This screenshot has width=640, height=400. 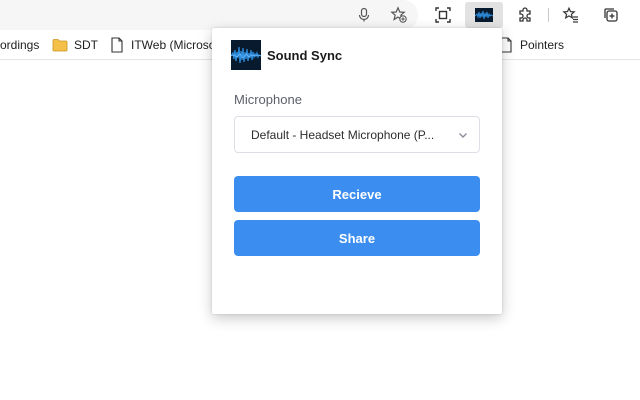 I want to click on bookmark-label: Pointers, so click(x=542, y=45).